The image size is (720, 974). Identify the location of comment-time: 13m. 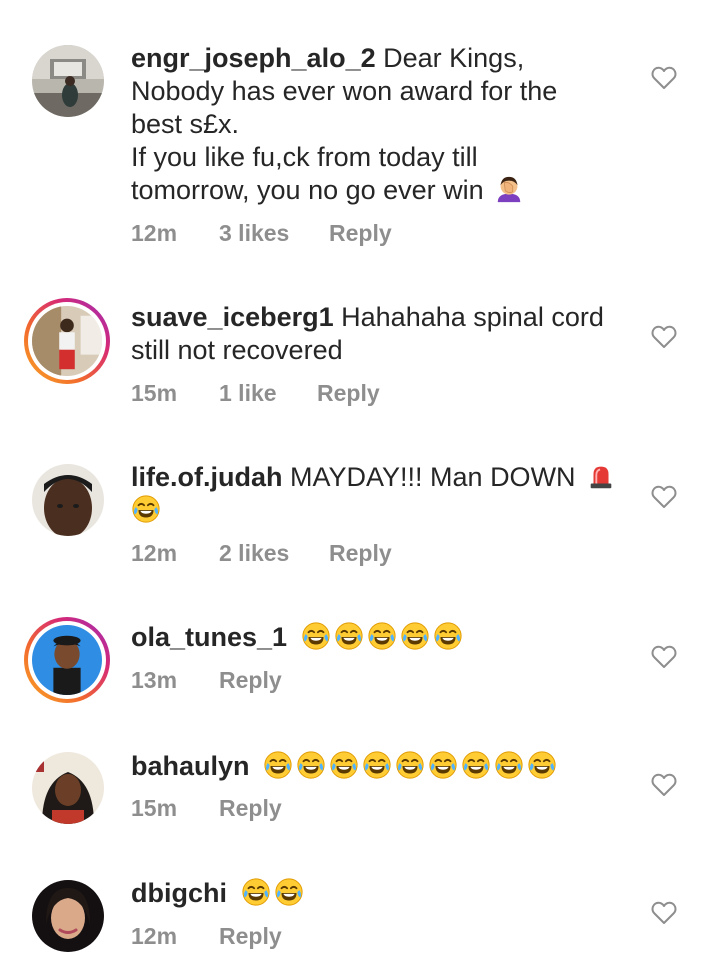
(154, 680).